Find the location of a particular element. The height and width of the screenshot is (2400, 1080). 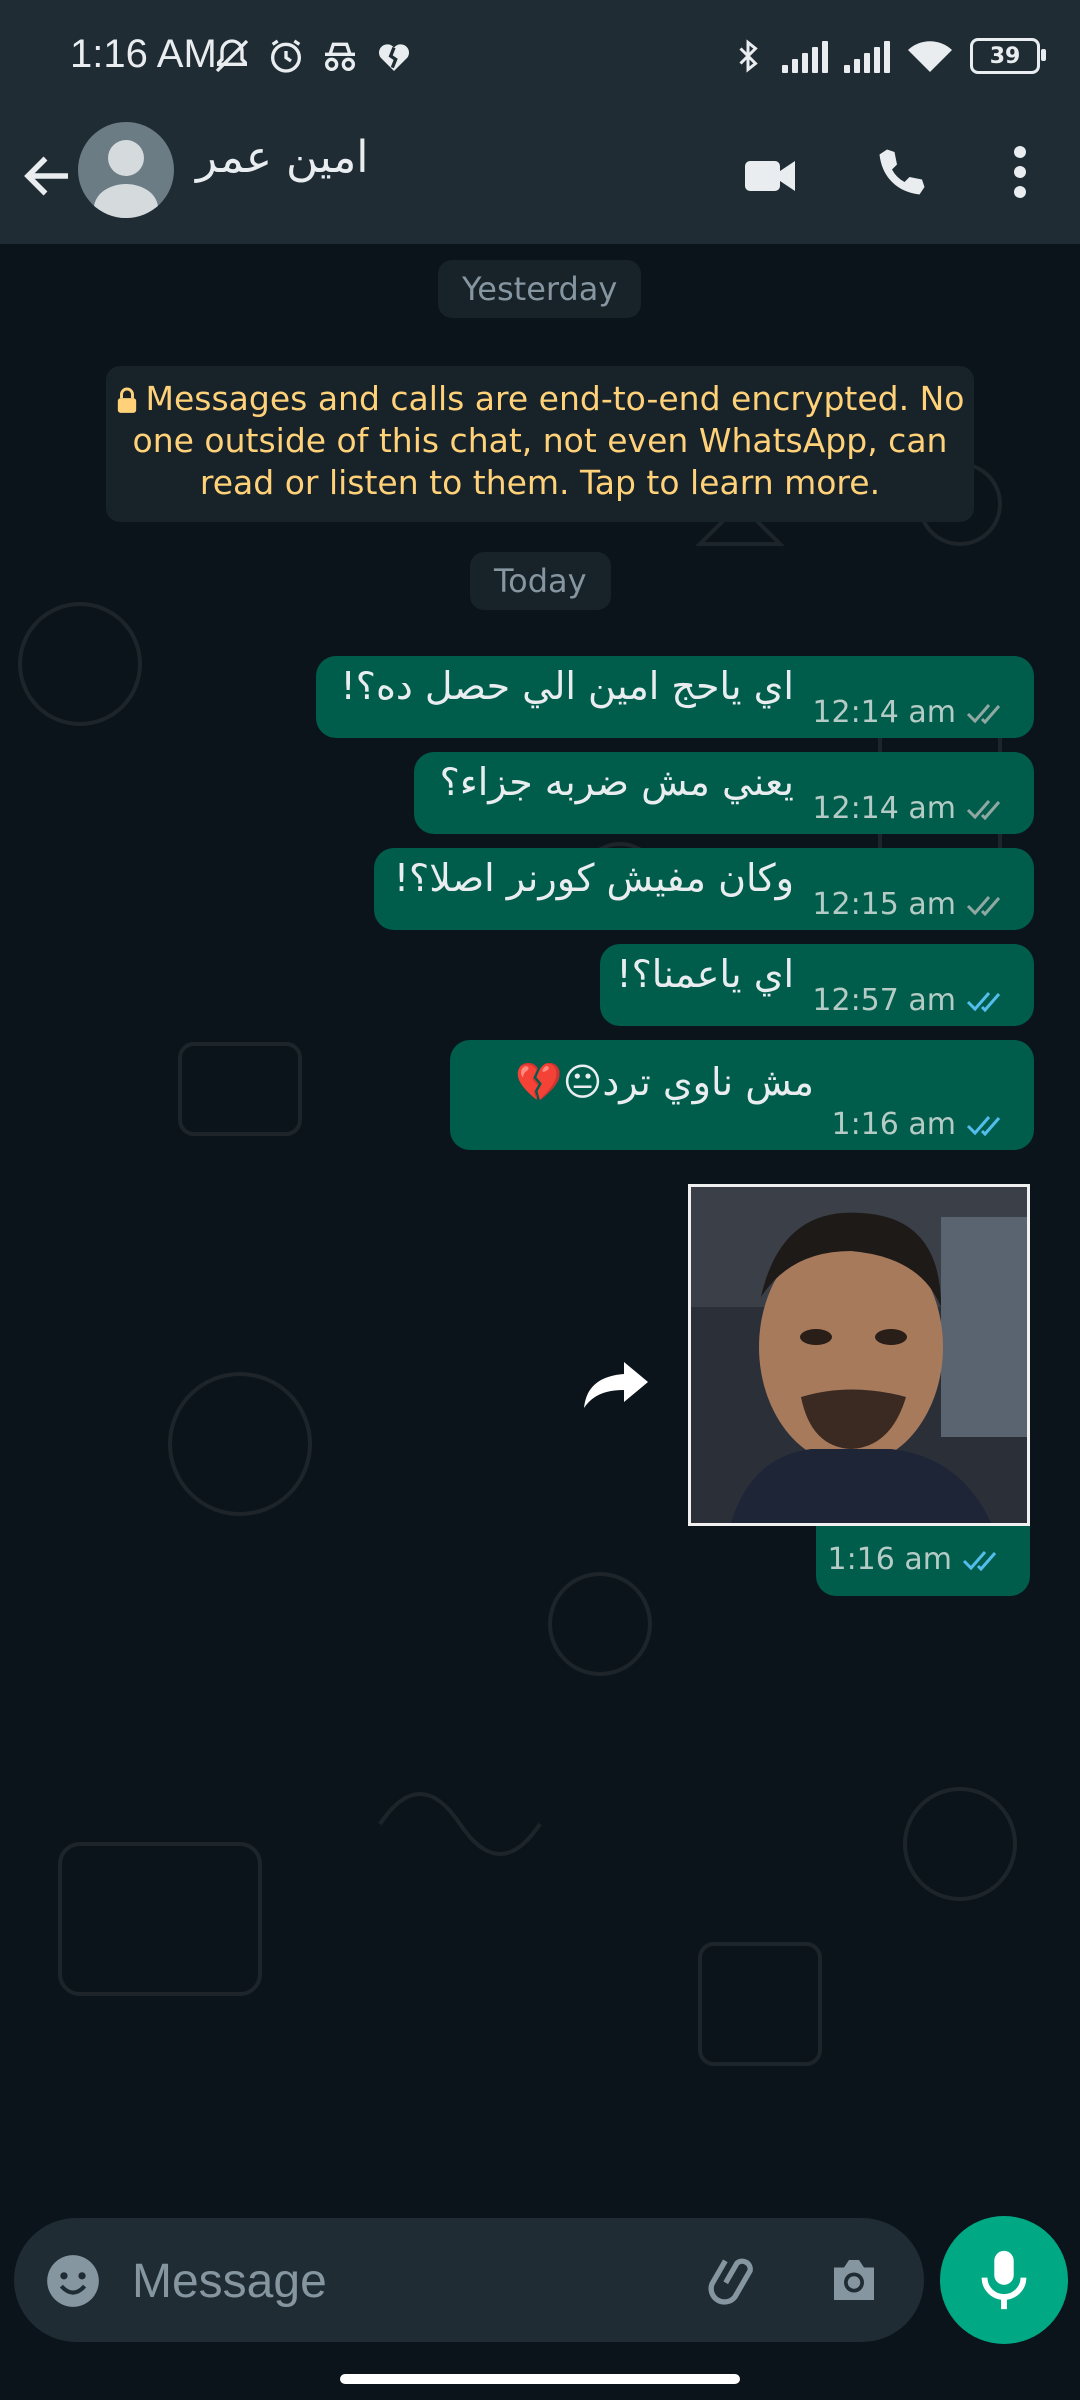

status-bar: 1:16 AM 39 is located at coordinates (540, 59).